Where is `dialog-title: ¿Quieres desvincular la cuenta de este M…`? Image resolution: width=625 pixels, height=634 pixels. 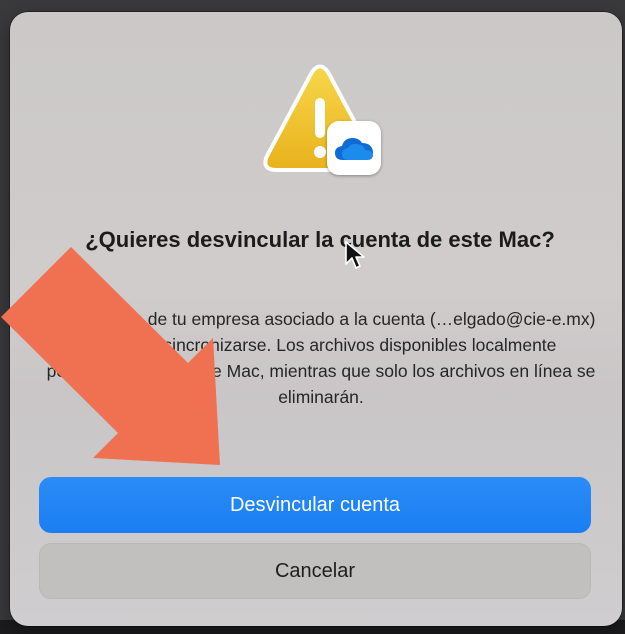
dialog-title: ¿Quieres desvincular la cuenta de este M… is located at coordinates (320, 239).